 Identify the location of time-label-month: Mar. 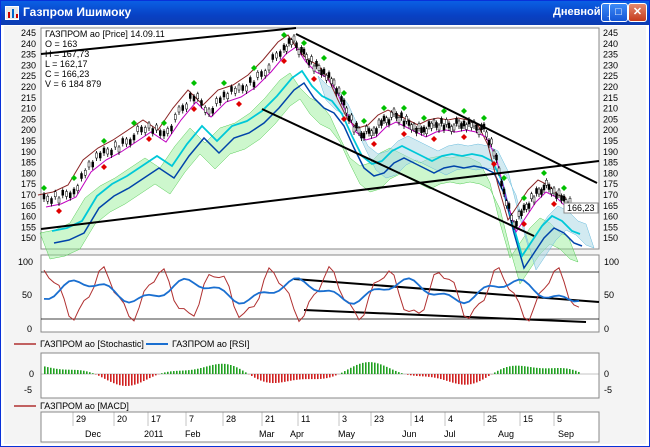
(267, 434).